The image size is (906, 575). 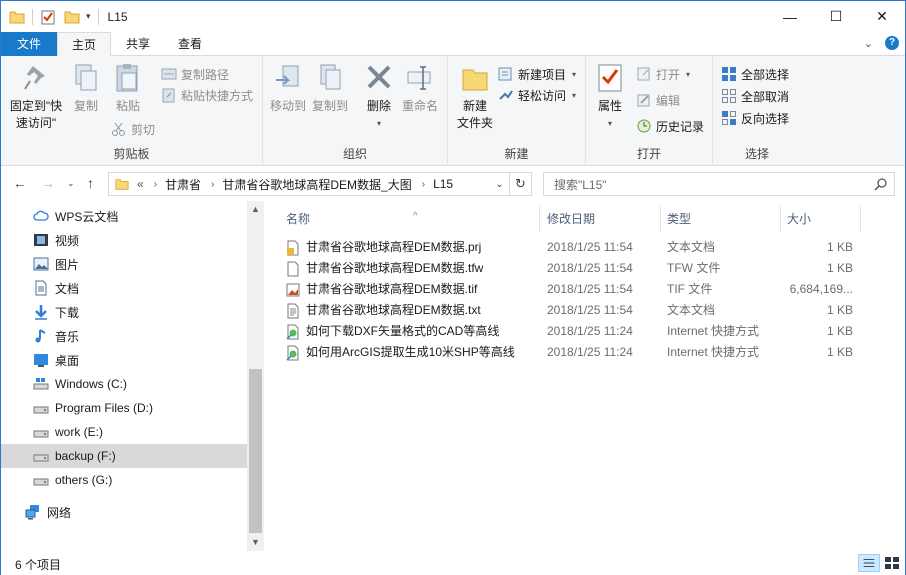 What do you see at coordinates (124, 312) in the screenshot?
I see `nav-item-downloads: 下载` at bounding box center [124, 312].